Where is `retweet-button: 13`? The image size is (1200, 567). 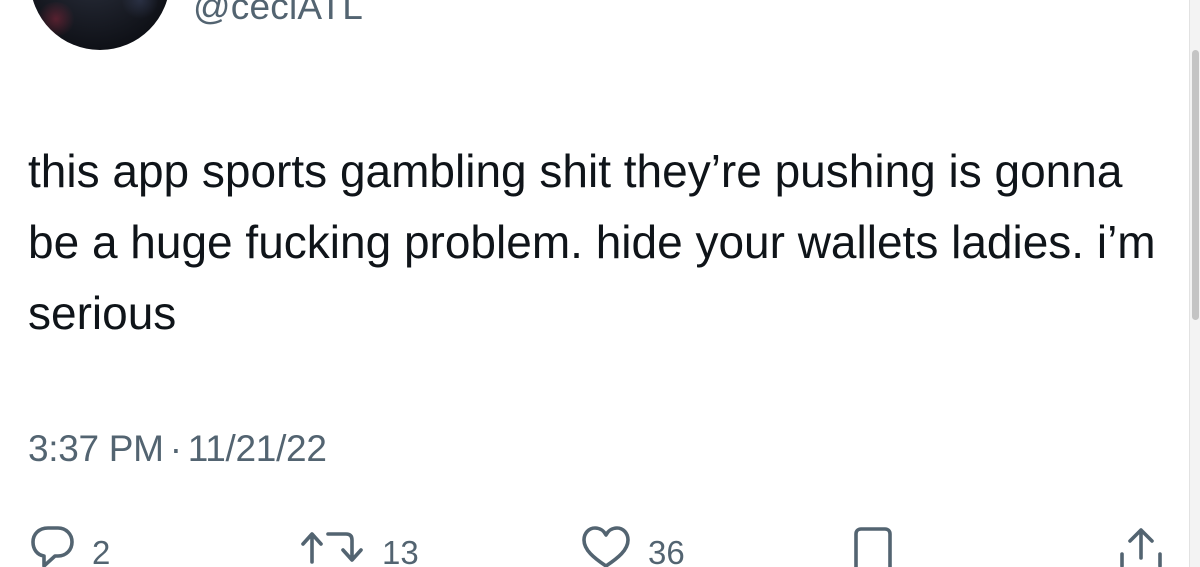
retweet-button: 13 is located at coordinates (358, 544).